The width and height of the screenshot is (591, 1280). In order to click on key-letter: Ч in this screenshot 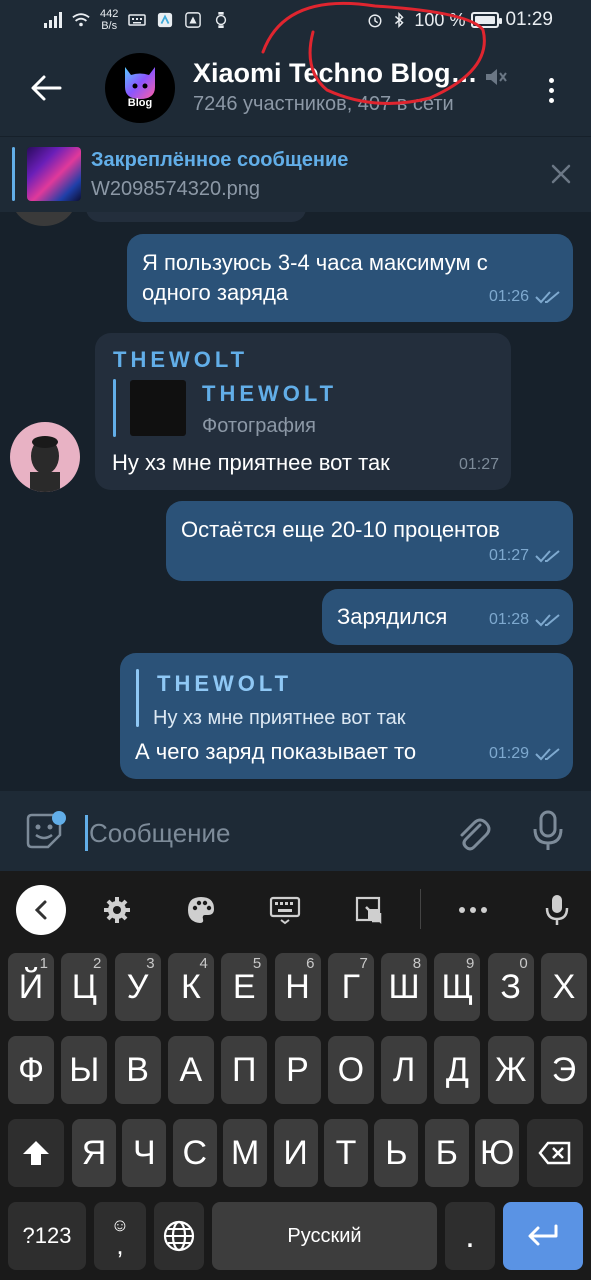, I will do `click(144, 1153)`.